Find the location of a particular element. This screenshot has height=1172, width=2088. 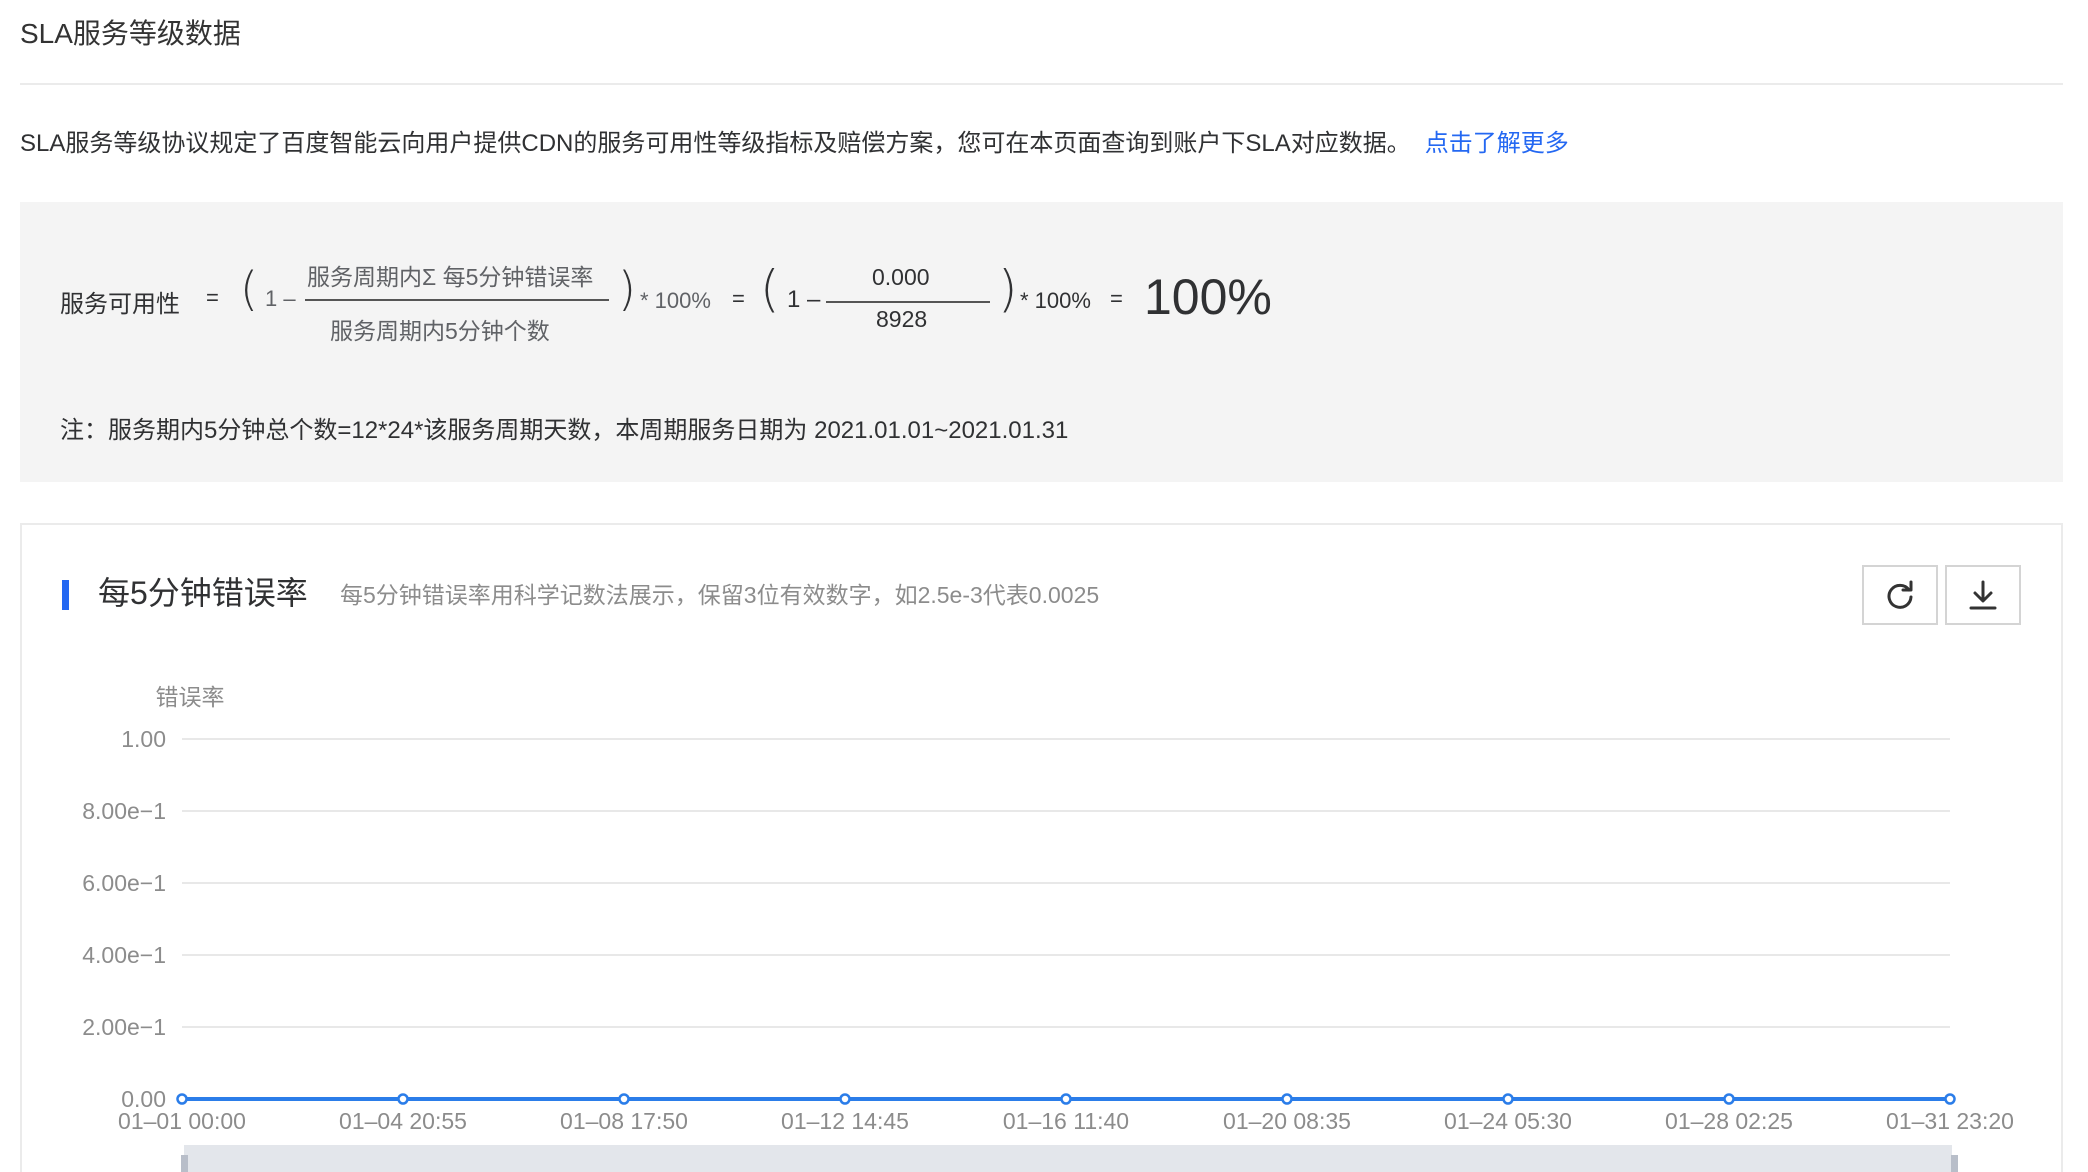

equals-sign-3: = is located at coordinates (1116, 298).